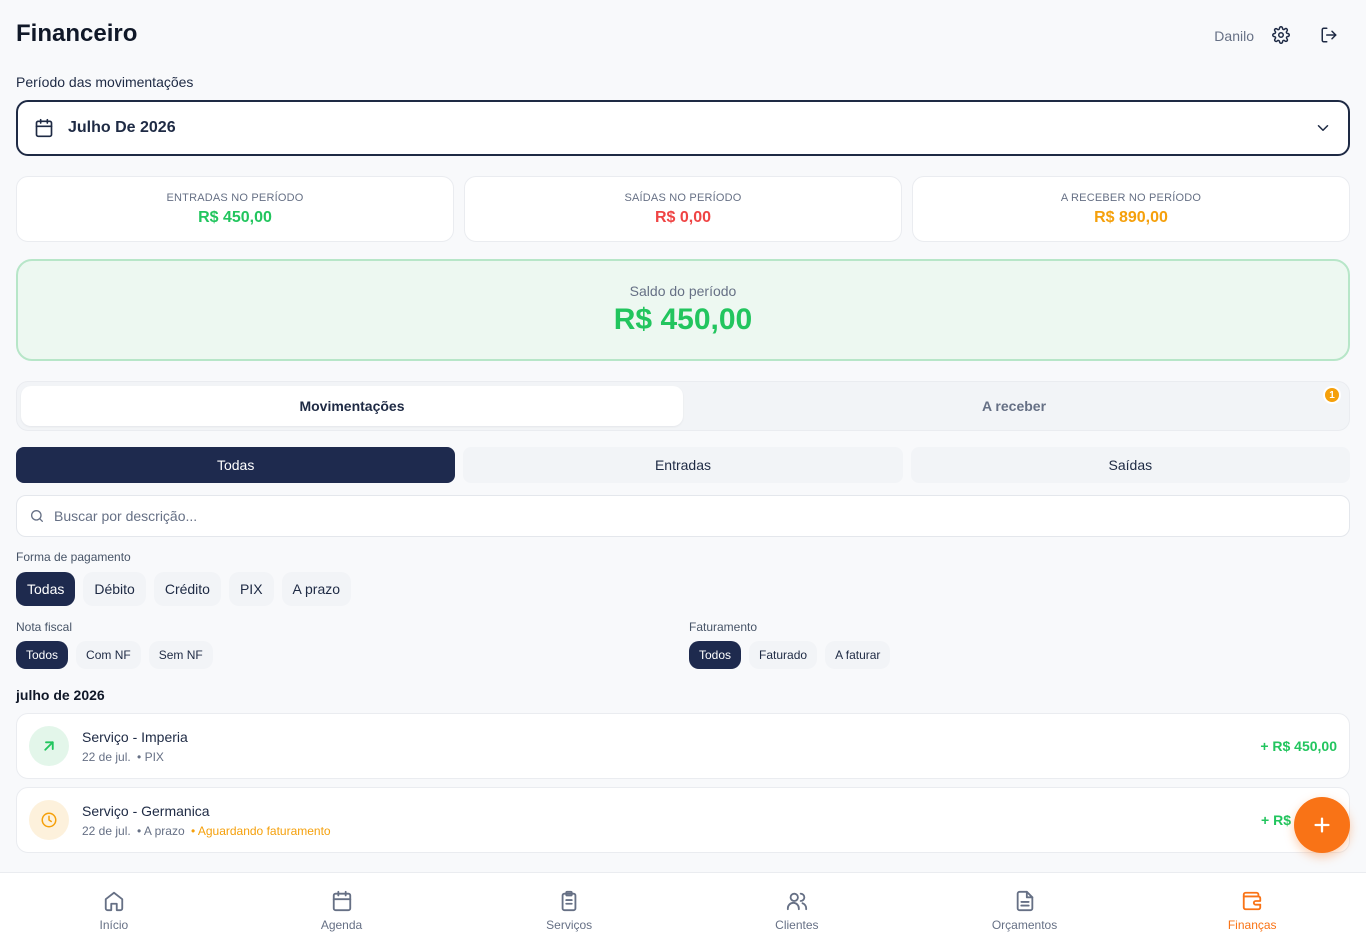  I want to click on transaction-meta: 22 de jul. • PIX, so click(671, 757).